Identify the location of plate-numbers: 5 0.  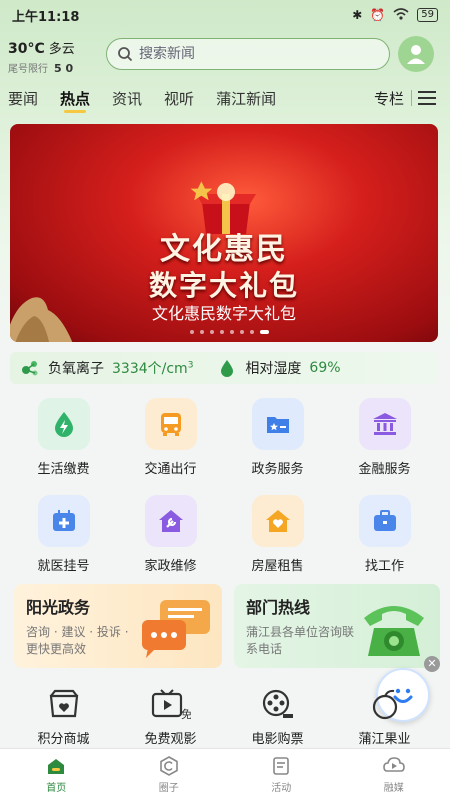
(64, 68).